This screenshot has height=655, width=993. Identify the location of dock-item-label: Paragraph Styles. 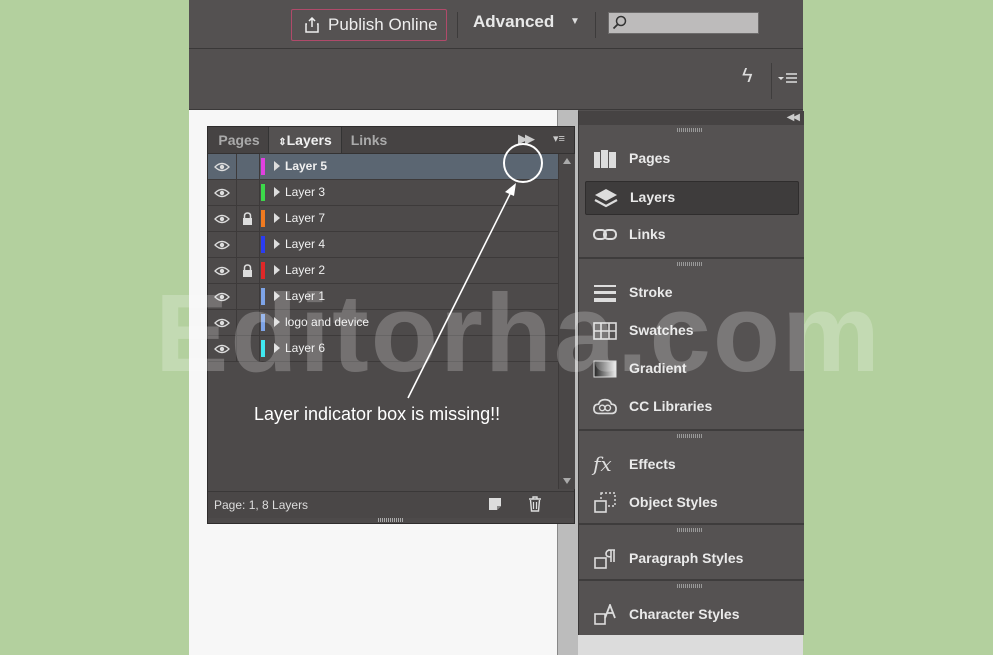
(686, 558).